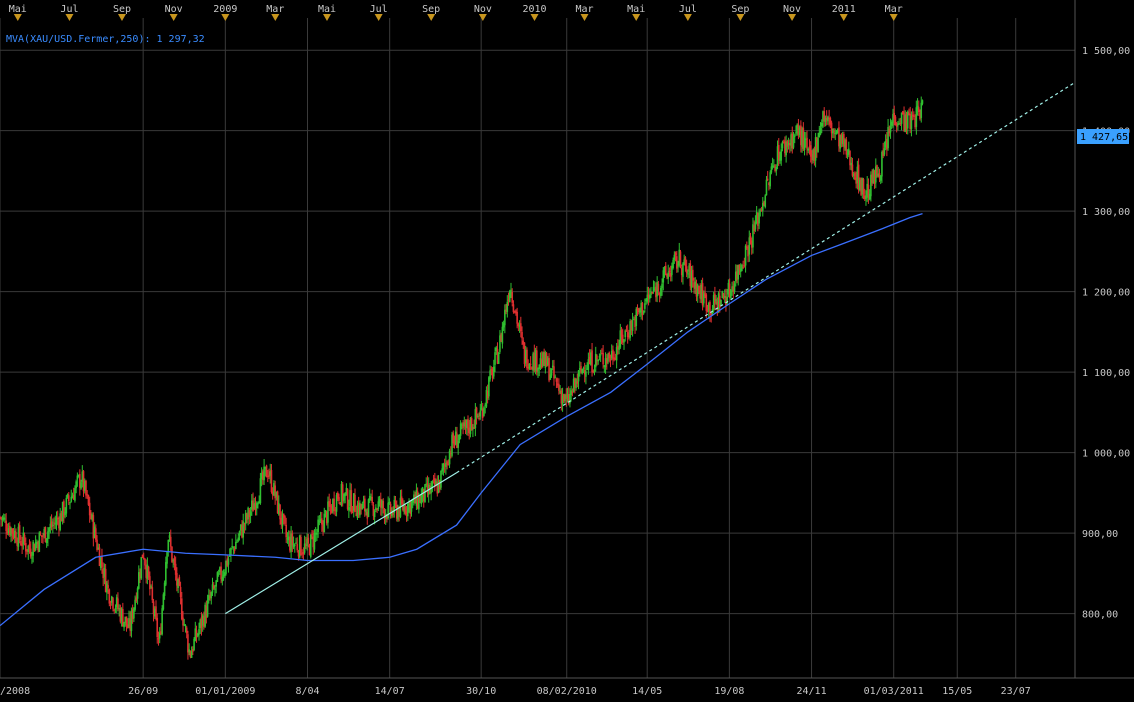 This screenshot has width=1134, height=702. Describe the element at coordinates (584, 9) in the screenshot. I see `top-tick-label: Mar` at that location.